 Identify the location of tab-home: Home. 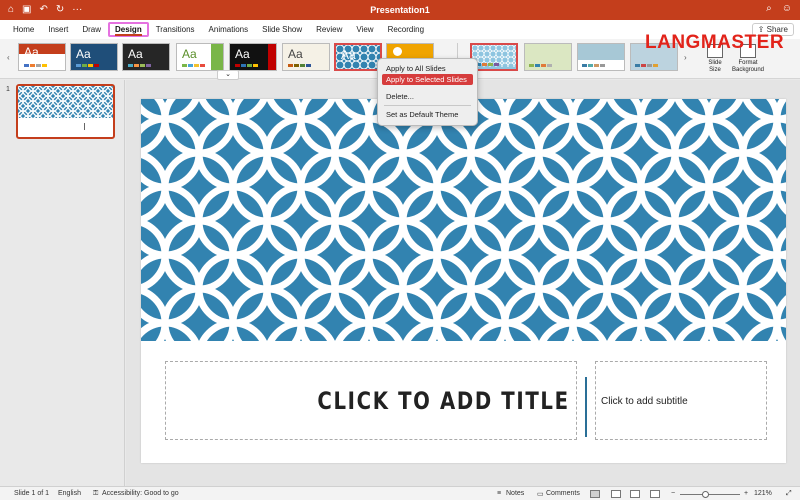
(23, 29).